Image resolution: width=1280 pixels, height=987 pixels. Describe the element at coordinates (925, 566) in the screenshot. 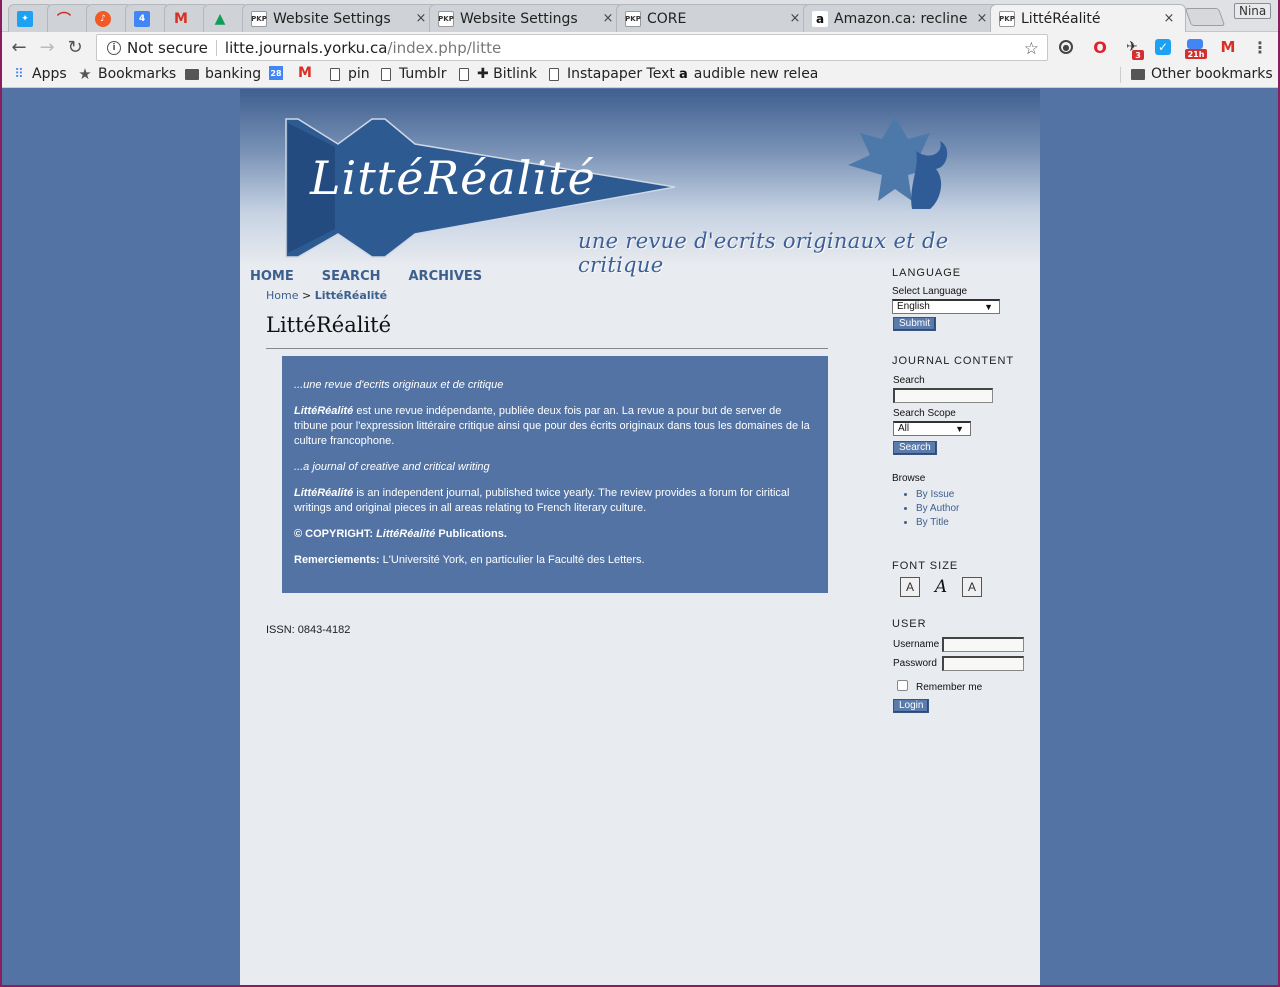

I see `font-size-heading: FONT SIZE` at that location.